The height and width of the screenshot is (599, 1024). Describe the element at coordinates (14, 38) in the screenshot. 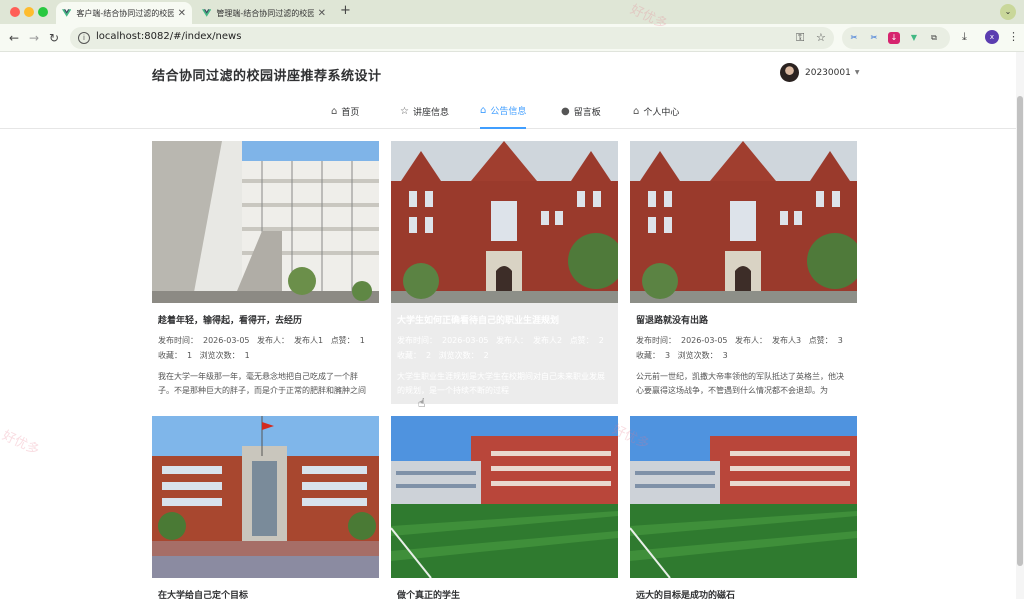

I see `back-icon: ←` at that location.